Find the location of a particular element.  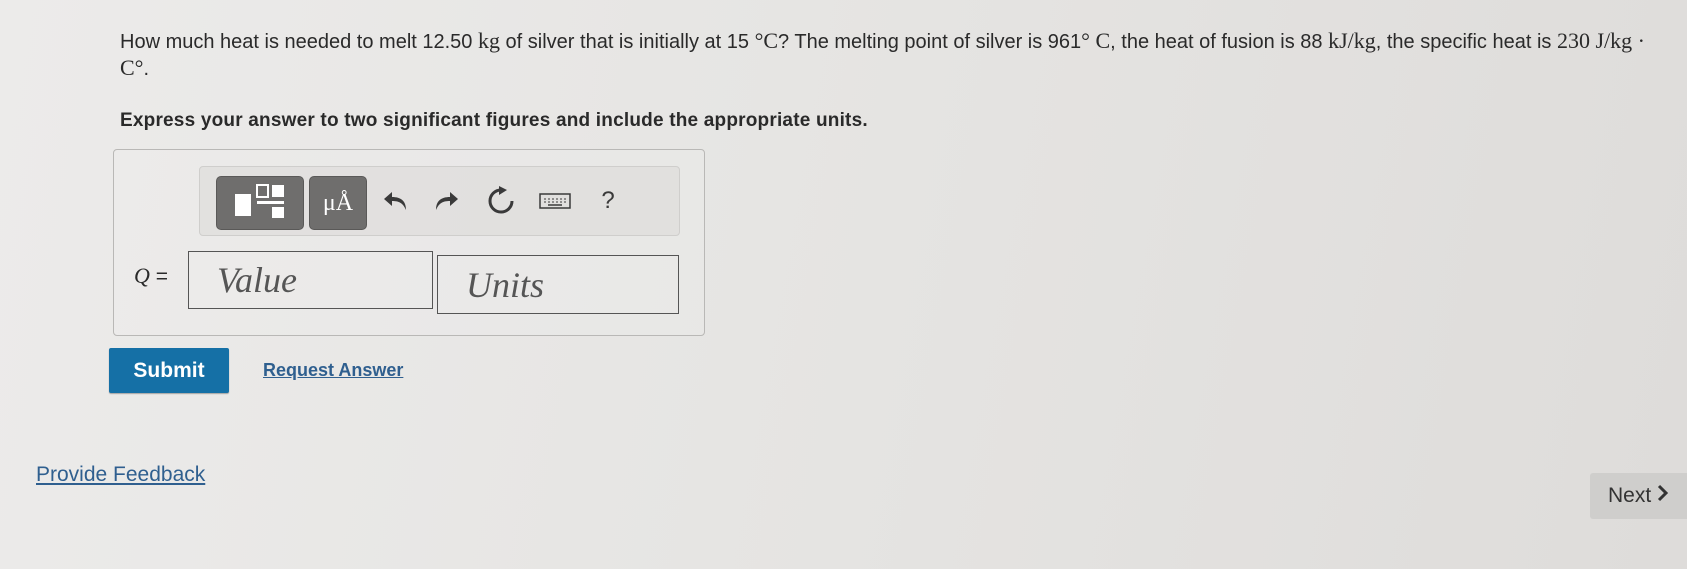

unit-kg: kg is located at coordinates (489, 40).